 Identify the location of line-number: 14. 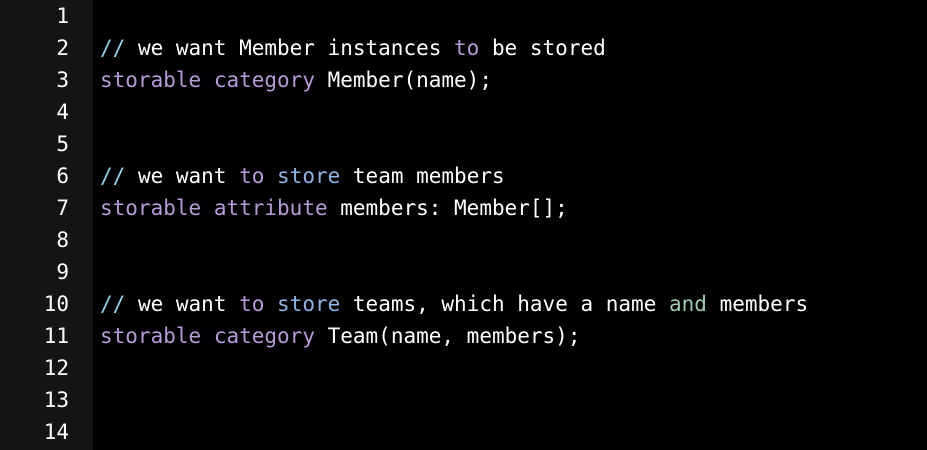
(56, 432).